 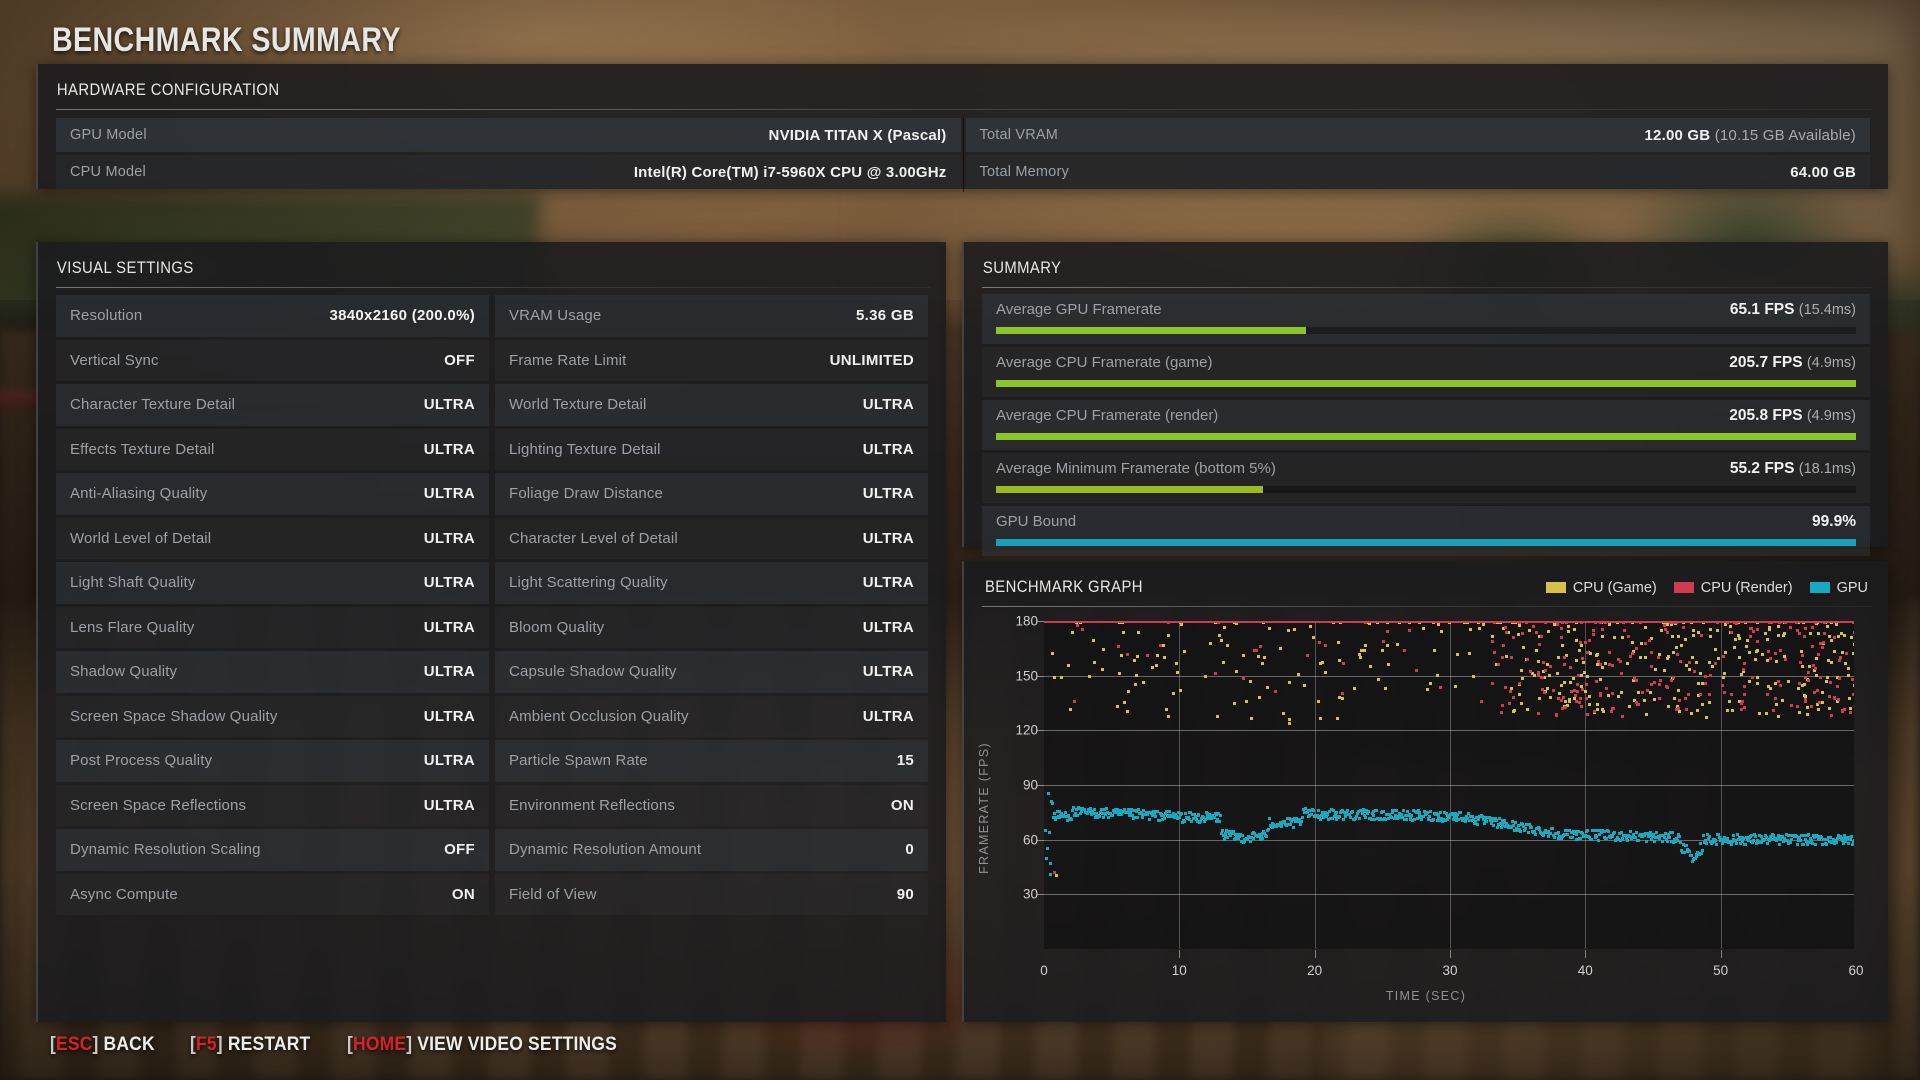 What do you see at coordinates (269, 1044) in the screenshot?
I see `hotkey-label: RESTART` at bounding box center [269, 1044].